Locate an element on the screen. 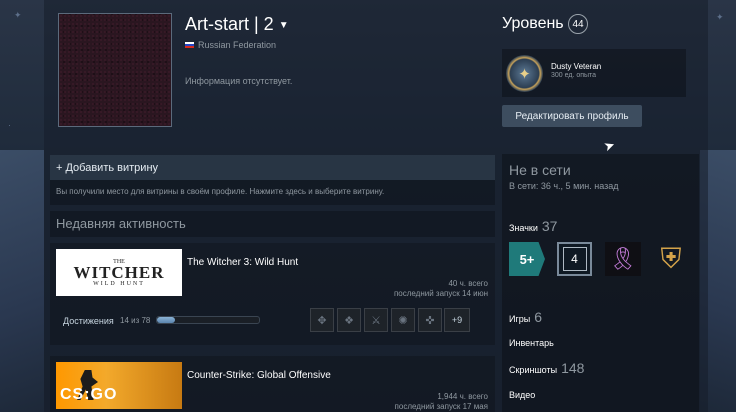 This screenshot has width=736, height=412. profile-country: Russian Federation is located at coordinates (230, 45).